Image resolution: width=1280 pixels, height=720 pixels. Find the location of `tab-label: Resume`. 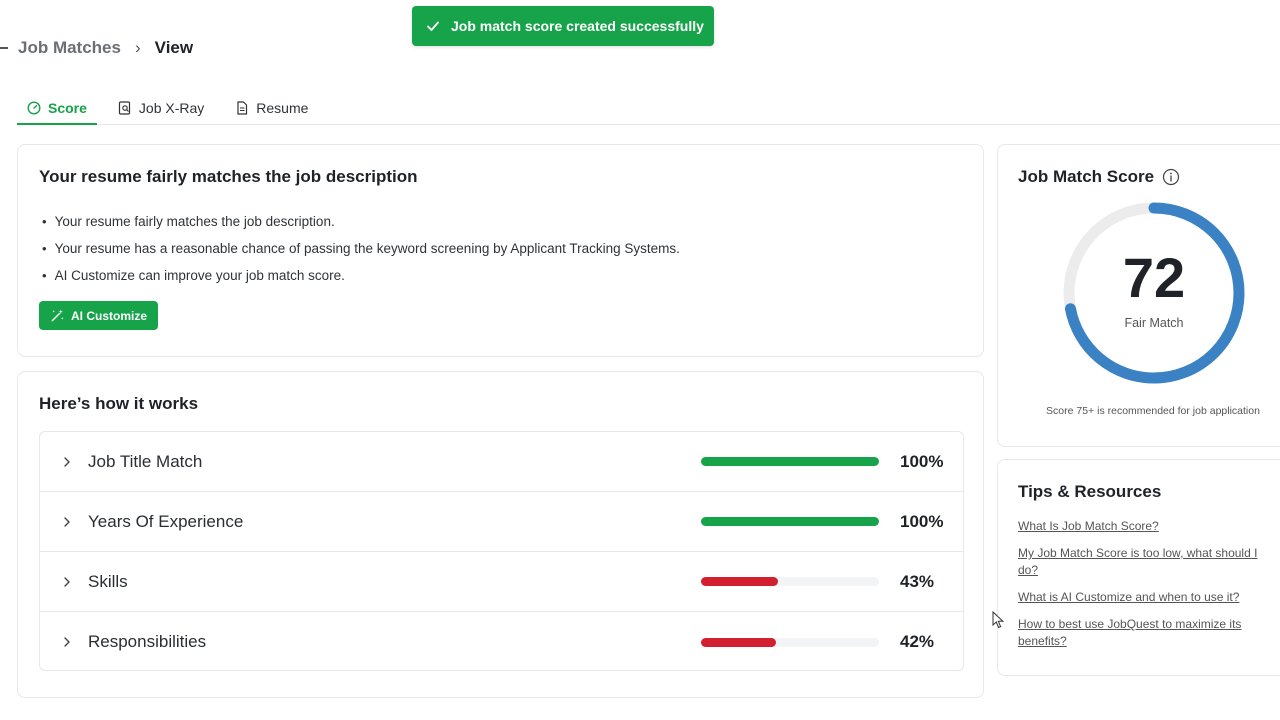

tab-label: Resume is located at coordinates (282, 108).